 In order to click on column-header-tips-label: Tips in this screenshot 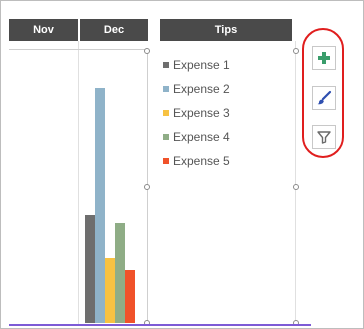, I will do `click(226, 30)`.